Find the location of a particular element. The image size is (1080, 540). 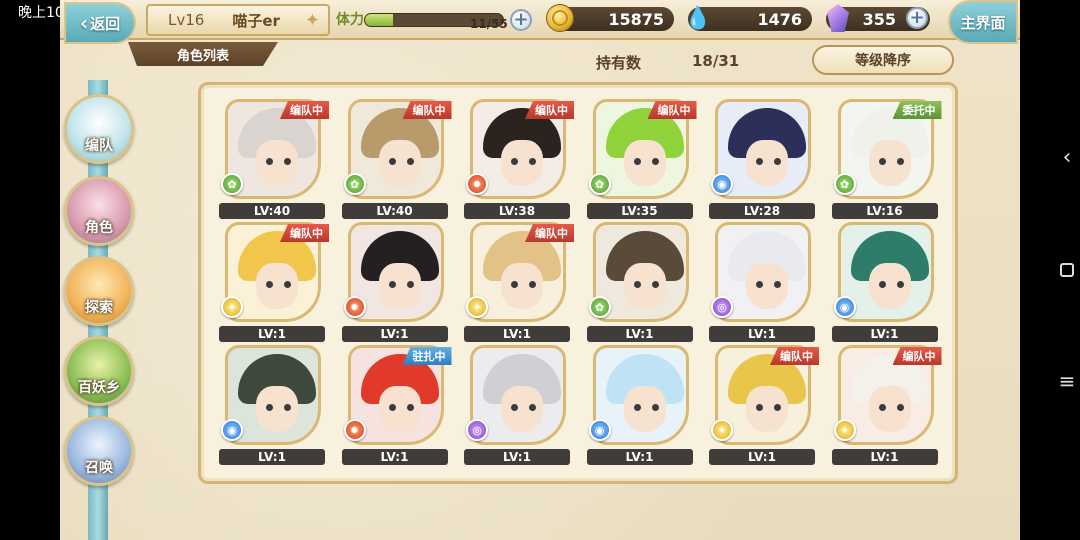

gold-coin-icon is located at coordinates (560, 18).